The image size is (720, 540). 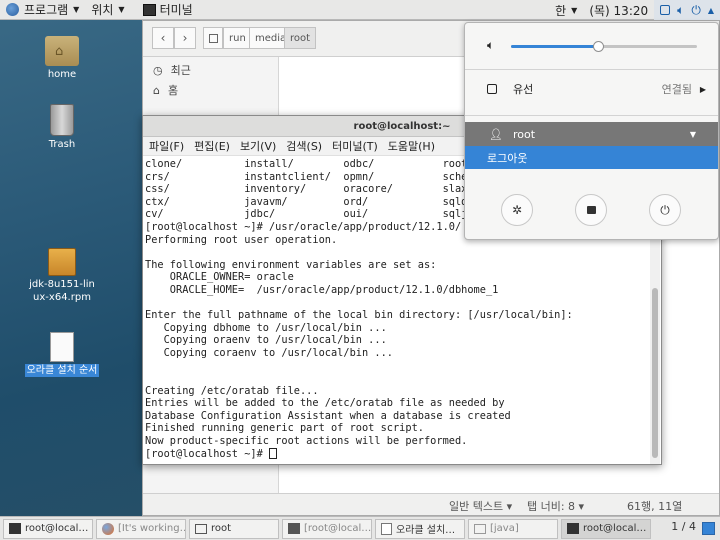 I want to click on terminal-cursor, so click(x=273, y=453).